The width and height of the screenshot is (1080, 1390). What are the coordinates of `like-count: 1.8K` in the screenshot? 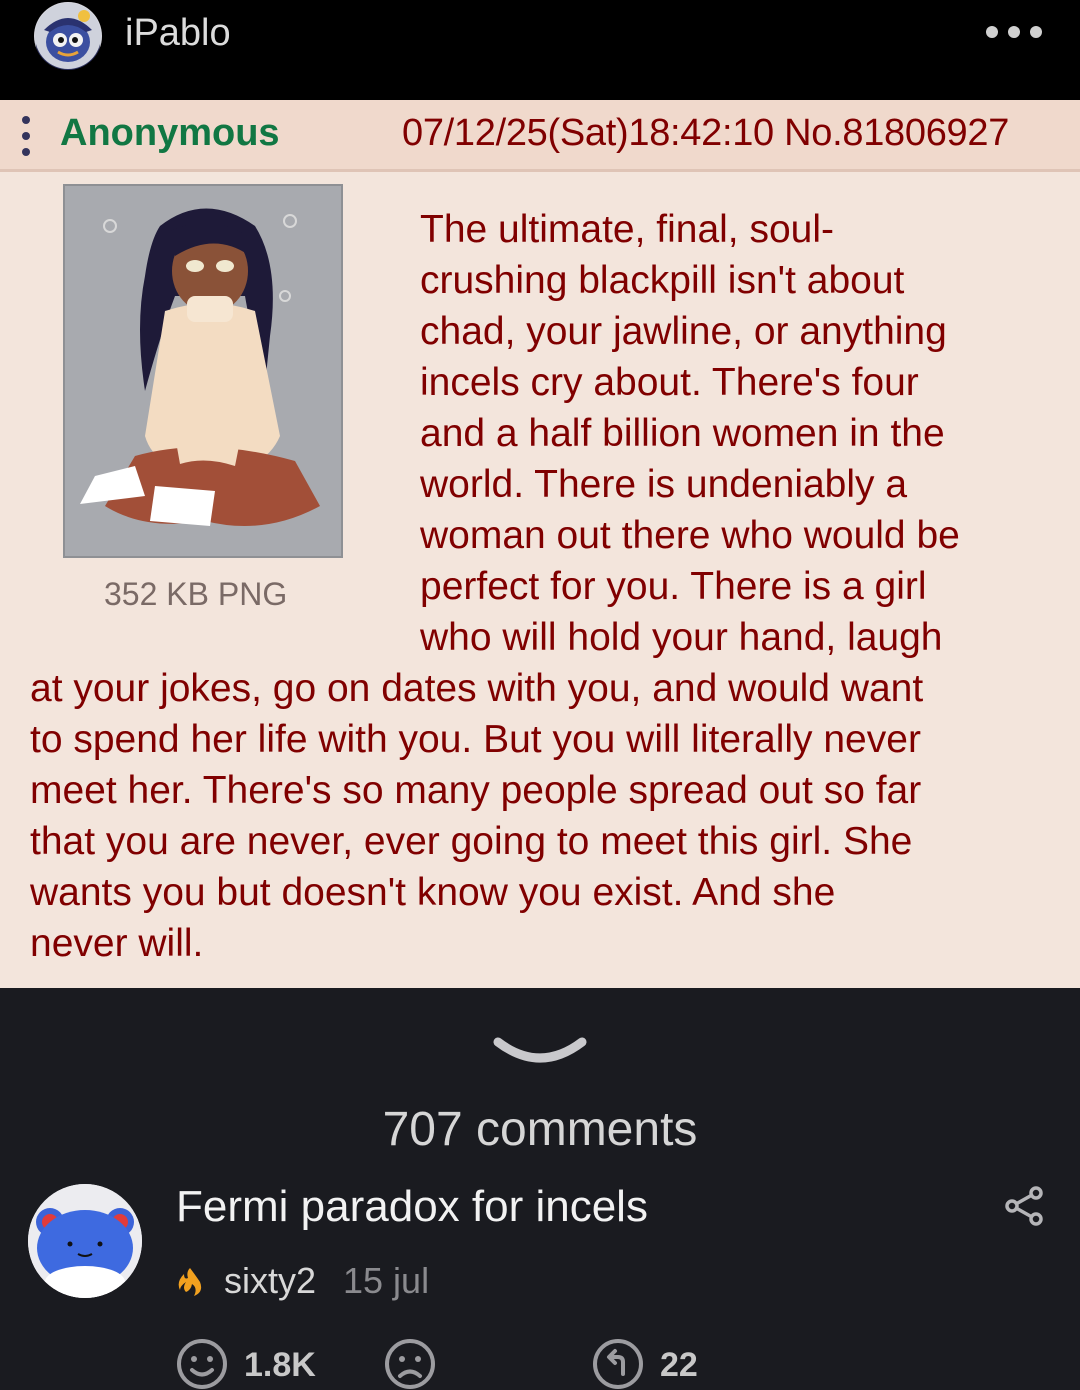 It's located at (280, 1365).